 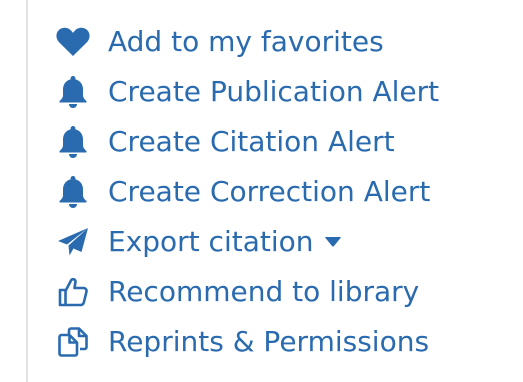 I want to click on left-divider, so click(x=27, y=191).